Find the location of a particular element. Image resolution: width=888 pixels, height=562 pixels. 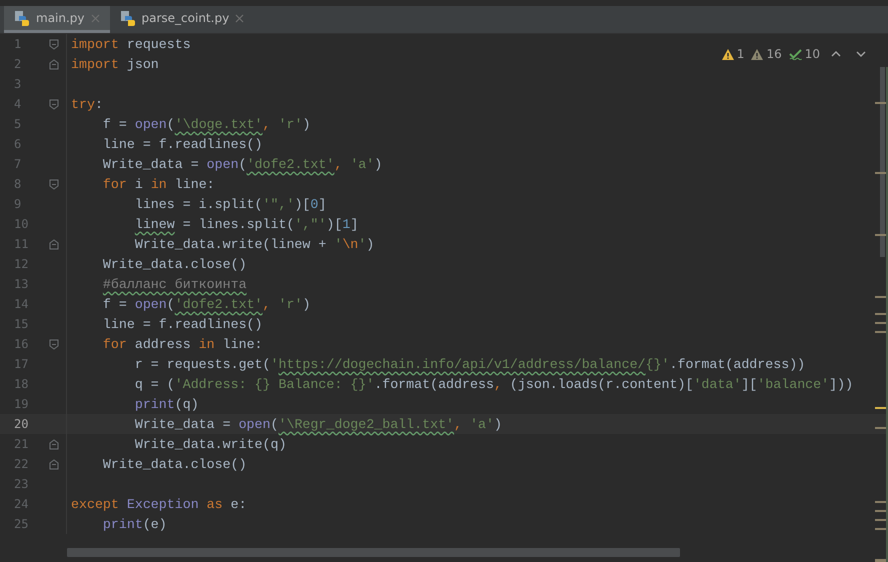

line-number: 6 is located at coordinates (17, 144).